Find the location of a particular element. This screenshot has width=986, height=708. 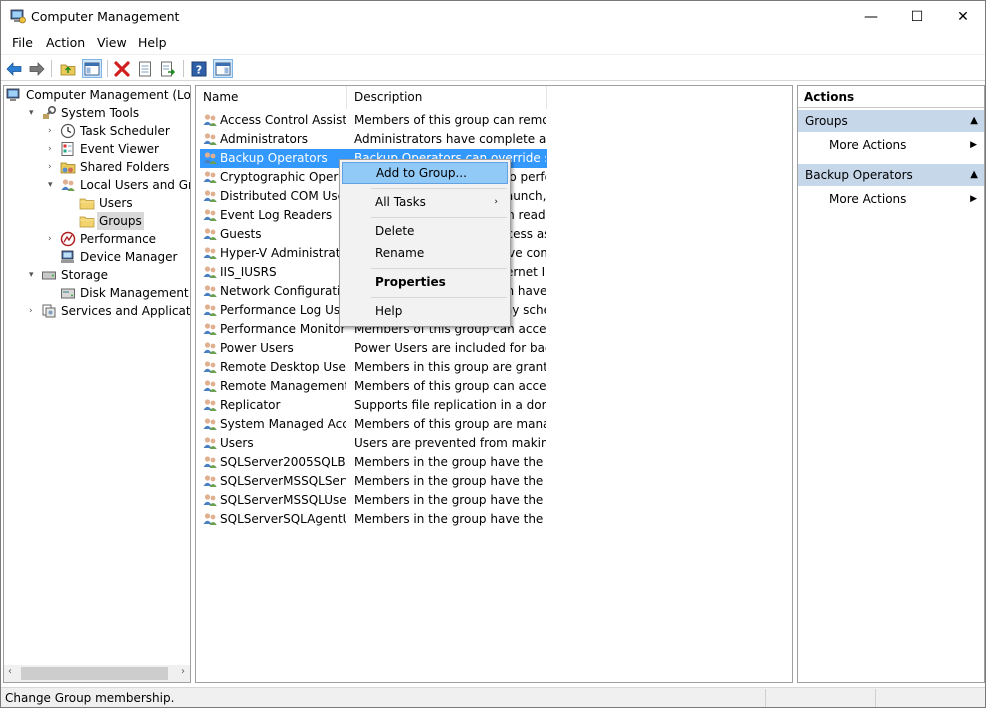

maximize-button: ☐ is located at coordinates (917, 16).